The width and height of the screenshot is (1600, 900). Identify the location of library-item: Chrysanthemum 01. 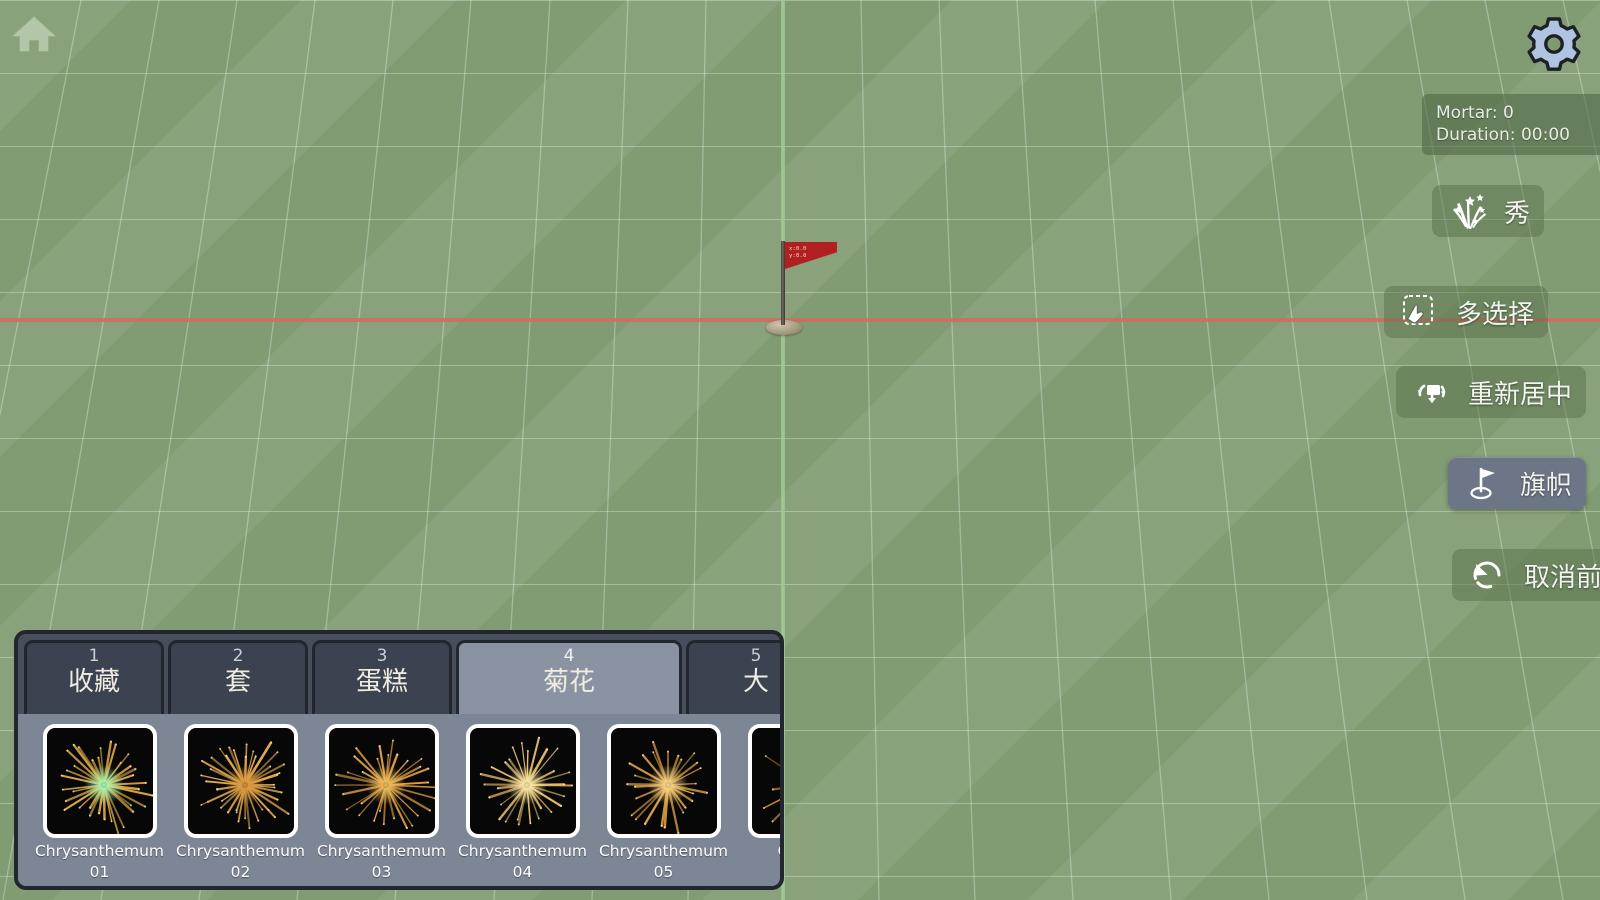
(99, 805).